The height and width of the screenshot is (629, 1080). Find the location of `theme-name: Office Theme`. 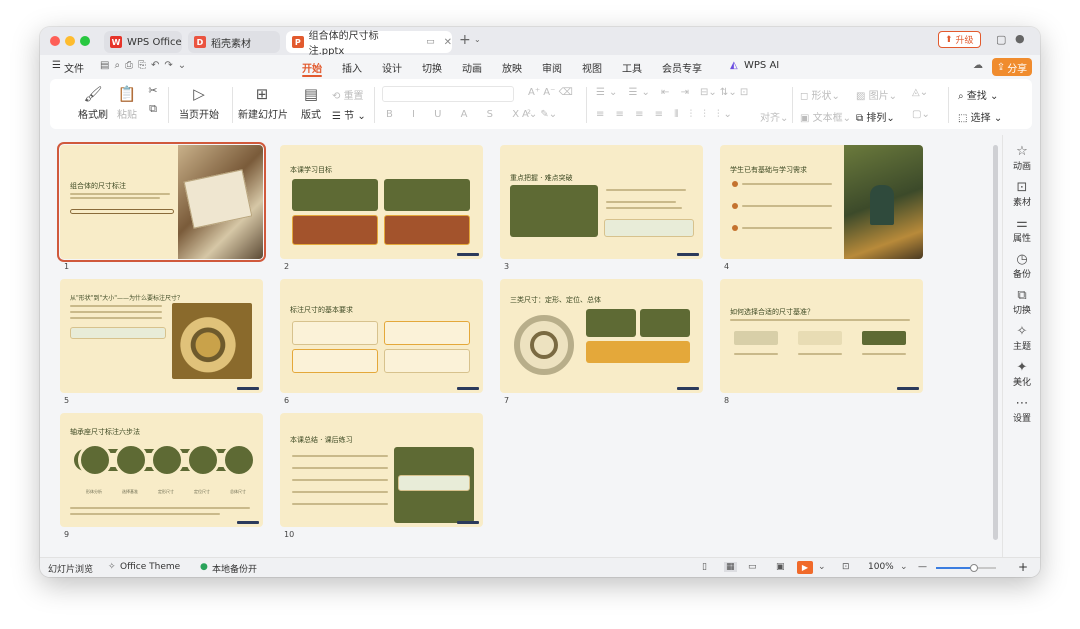

theme-name: Office Theme is located at coordinates (150, 567).